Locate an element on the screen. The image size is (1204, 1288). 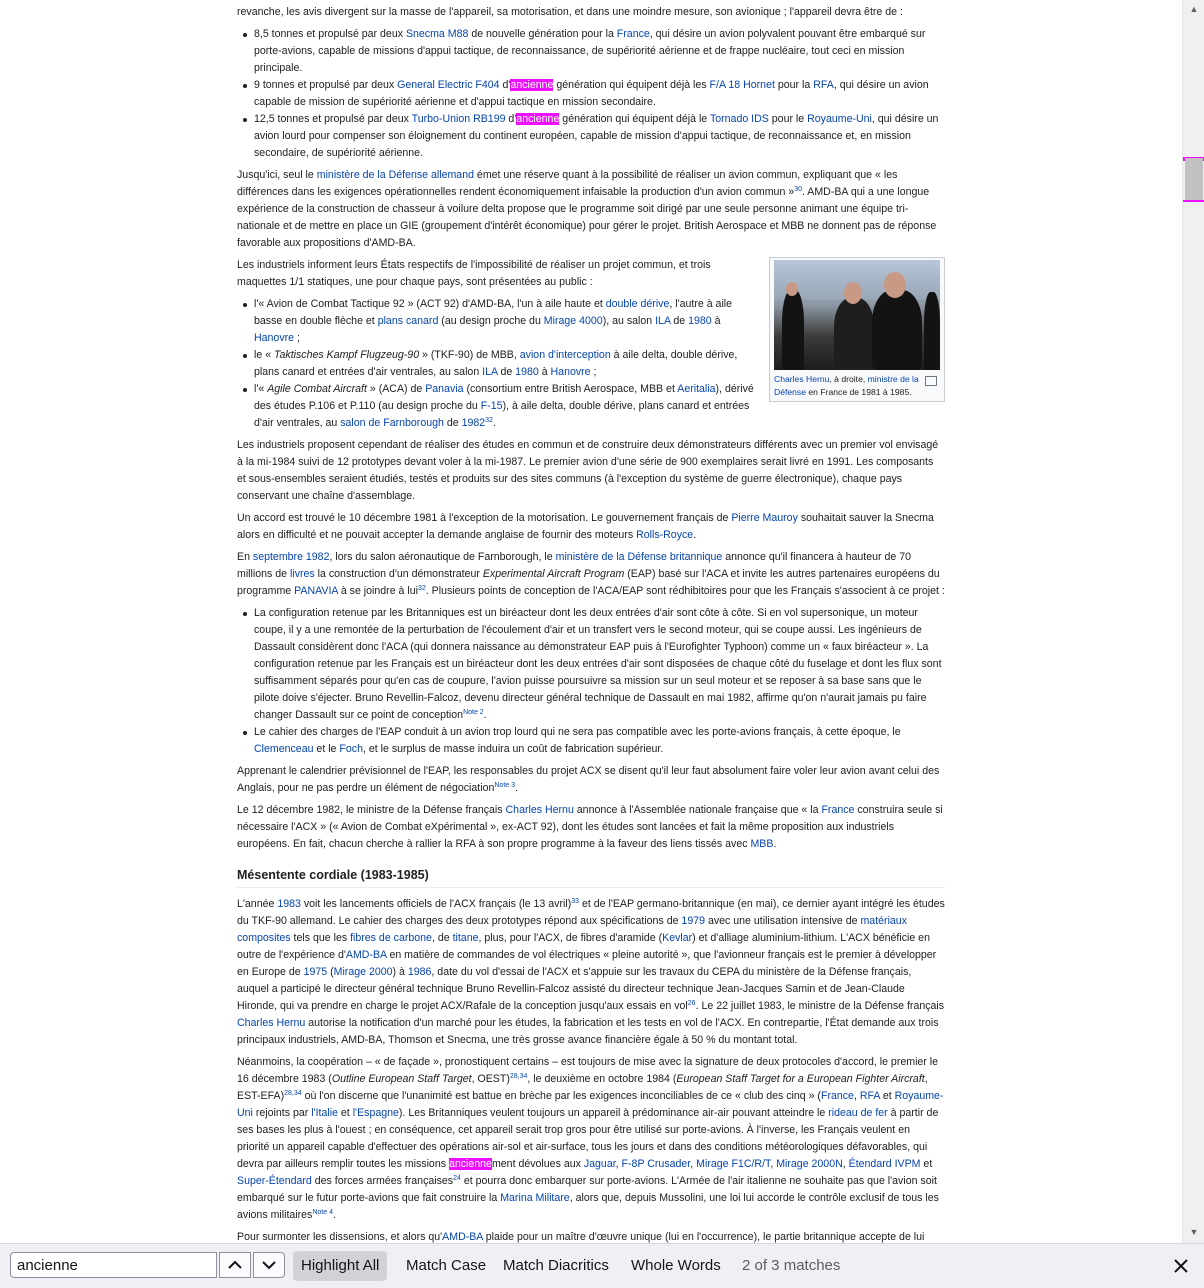
link: Turbo-Union RB199 is located at coordinates (459, 119).